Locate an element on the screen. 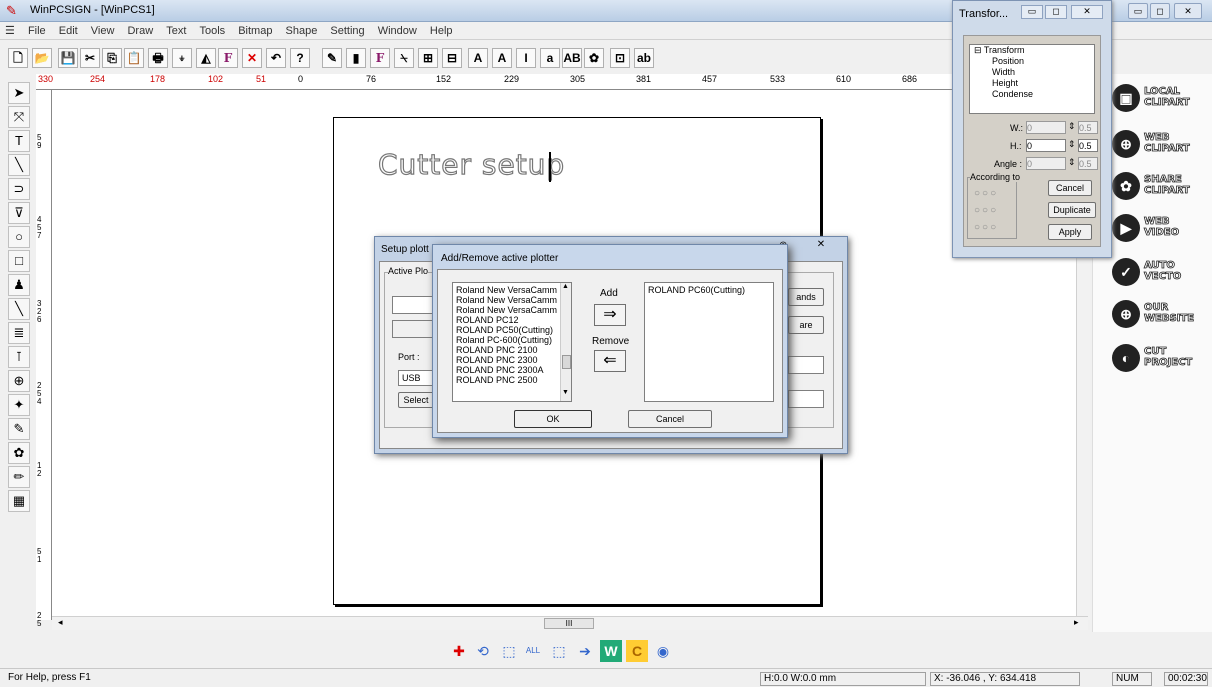 The height and width of the screenshot is (687, 1212). hscroll-grip: III is located at coordinates (569, 623).